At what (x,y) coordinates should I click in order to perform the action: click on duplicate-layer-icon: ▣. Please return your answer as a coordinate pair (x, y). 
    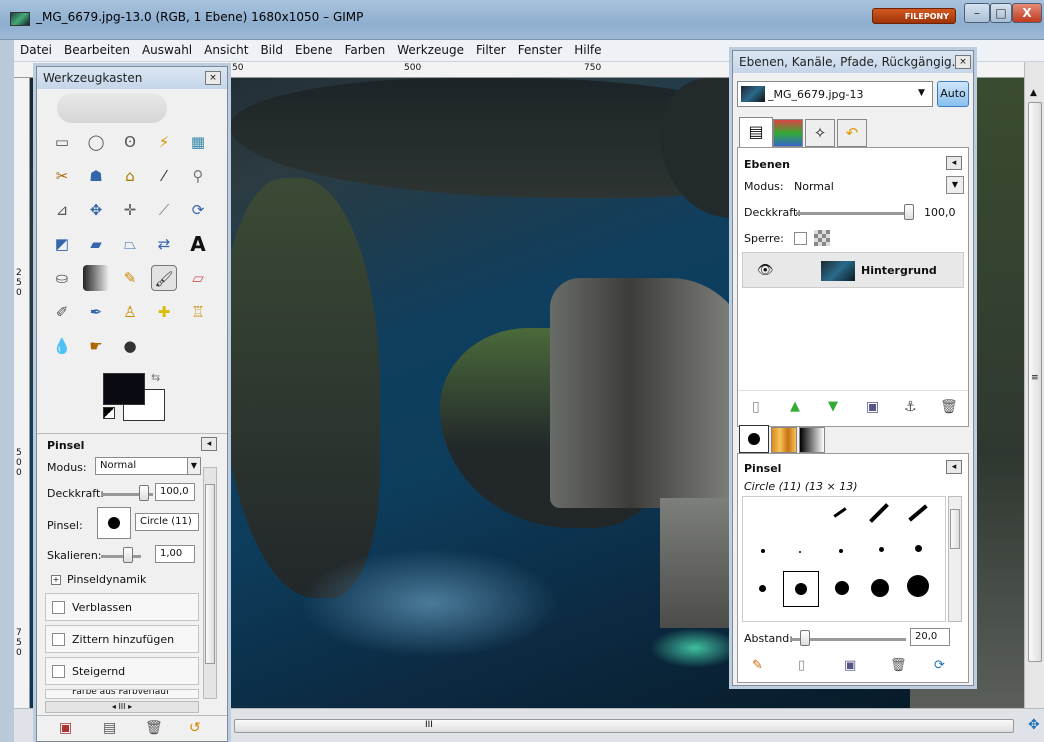
    Looking at the image, I should click on (872, 407).